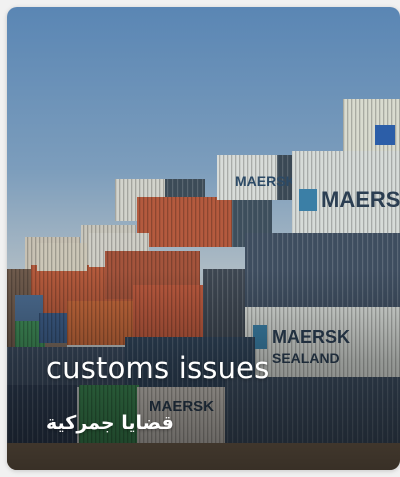 This screenshot has height=477, width=400. Describe the element at coordinates (158, 368) in the screenshot. I see `card-title: customs issues` at that location.